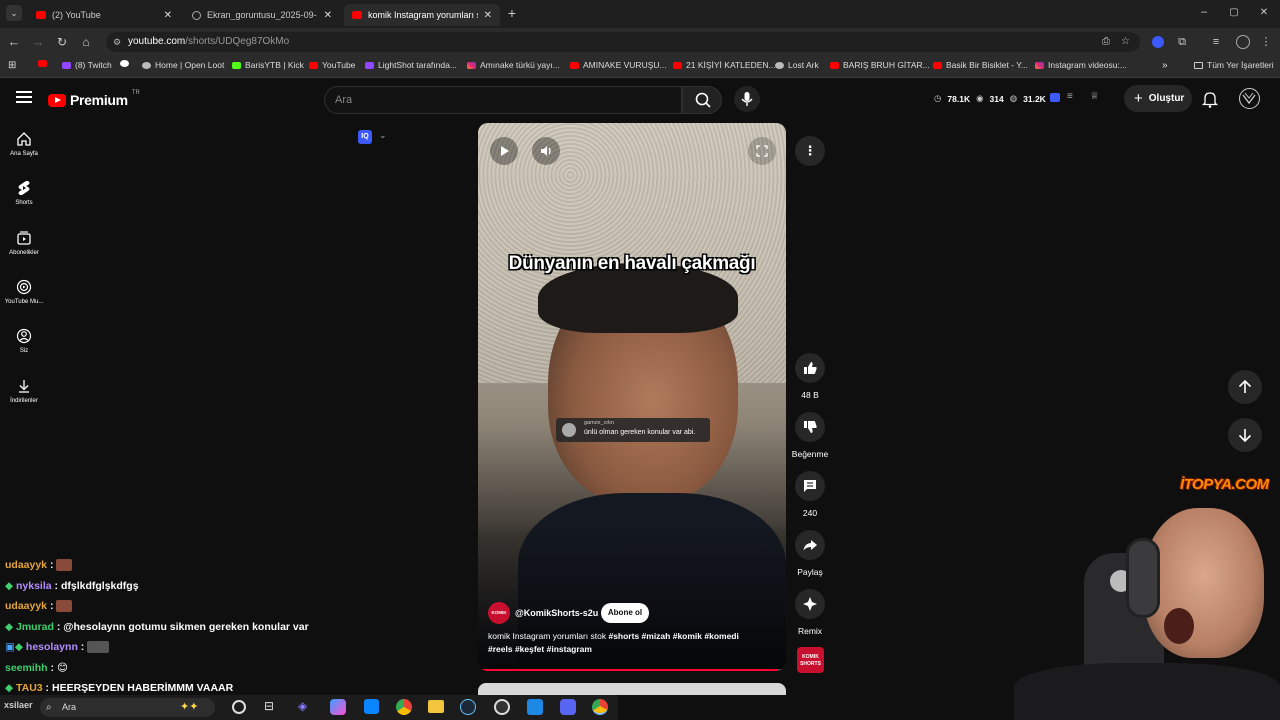  Describe the element at coordinates (1158, 98) in the screenshot. I see `create-button: + Oluştur` at that location.